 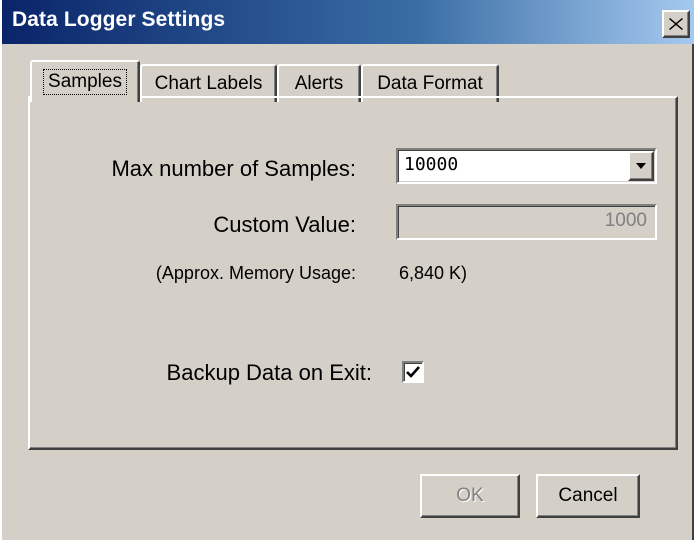 I want to click on cancel-button: Cancel, so click(x=588, y=496).